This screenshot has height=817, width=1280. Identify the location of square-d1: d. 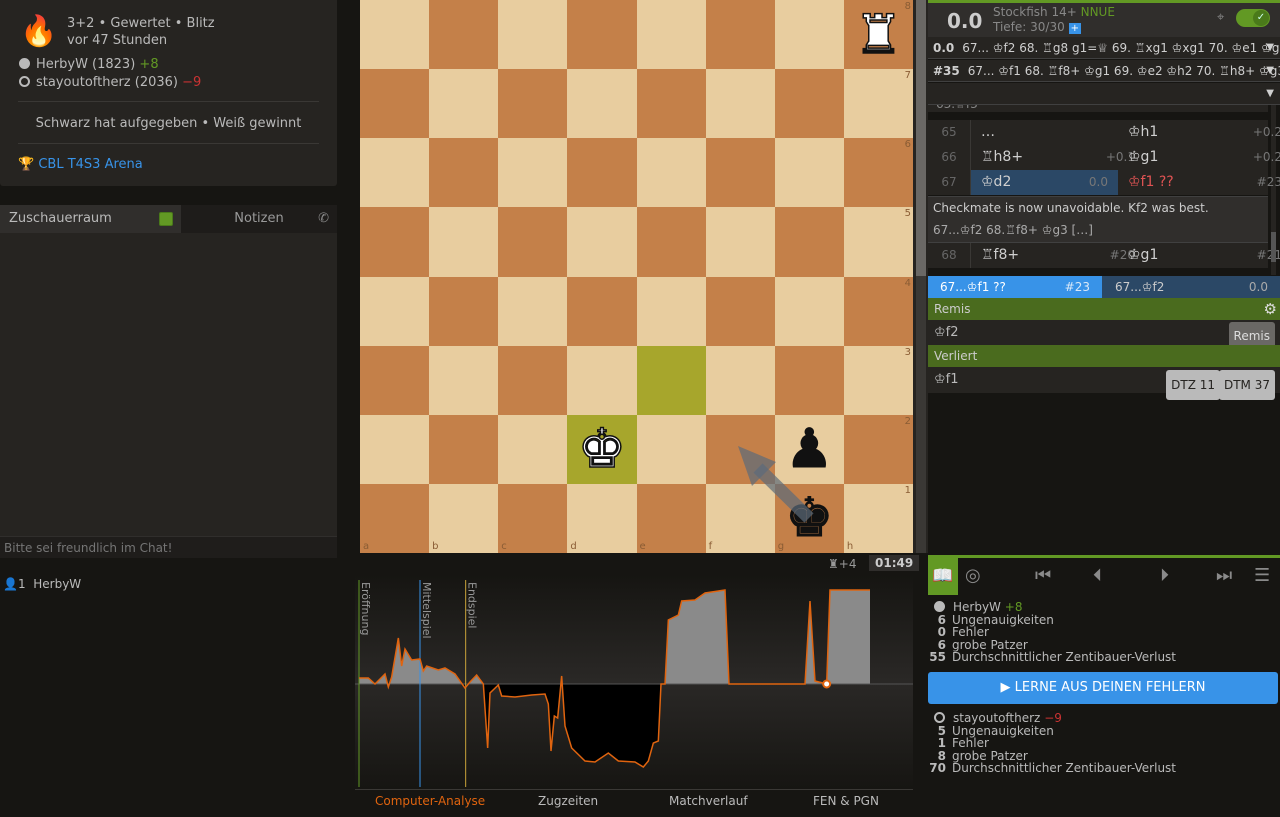
(602, 518).